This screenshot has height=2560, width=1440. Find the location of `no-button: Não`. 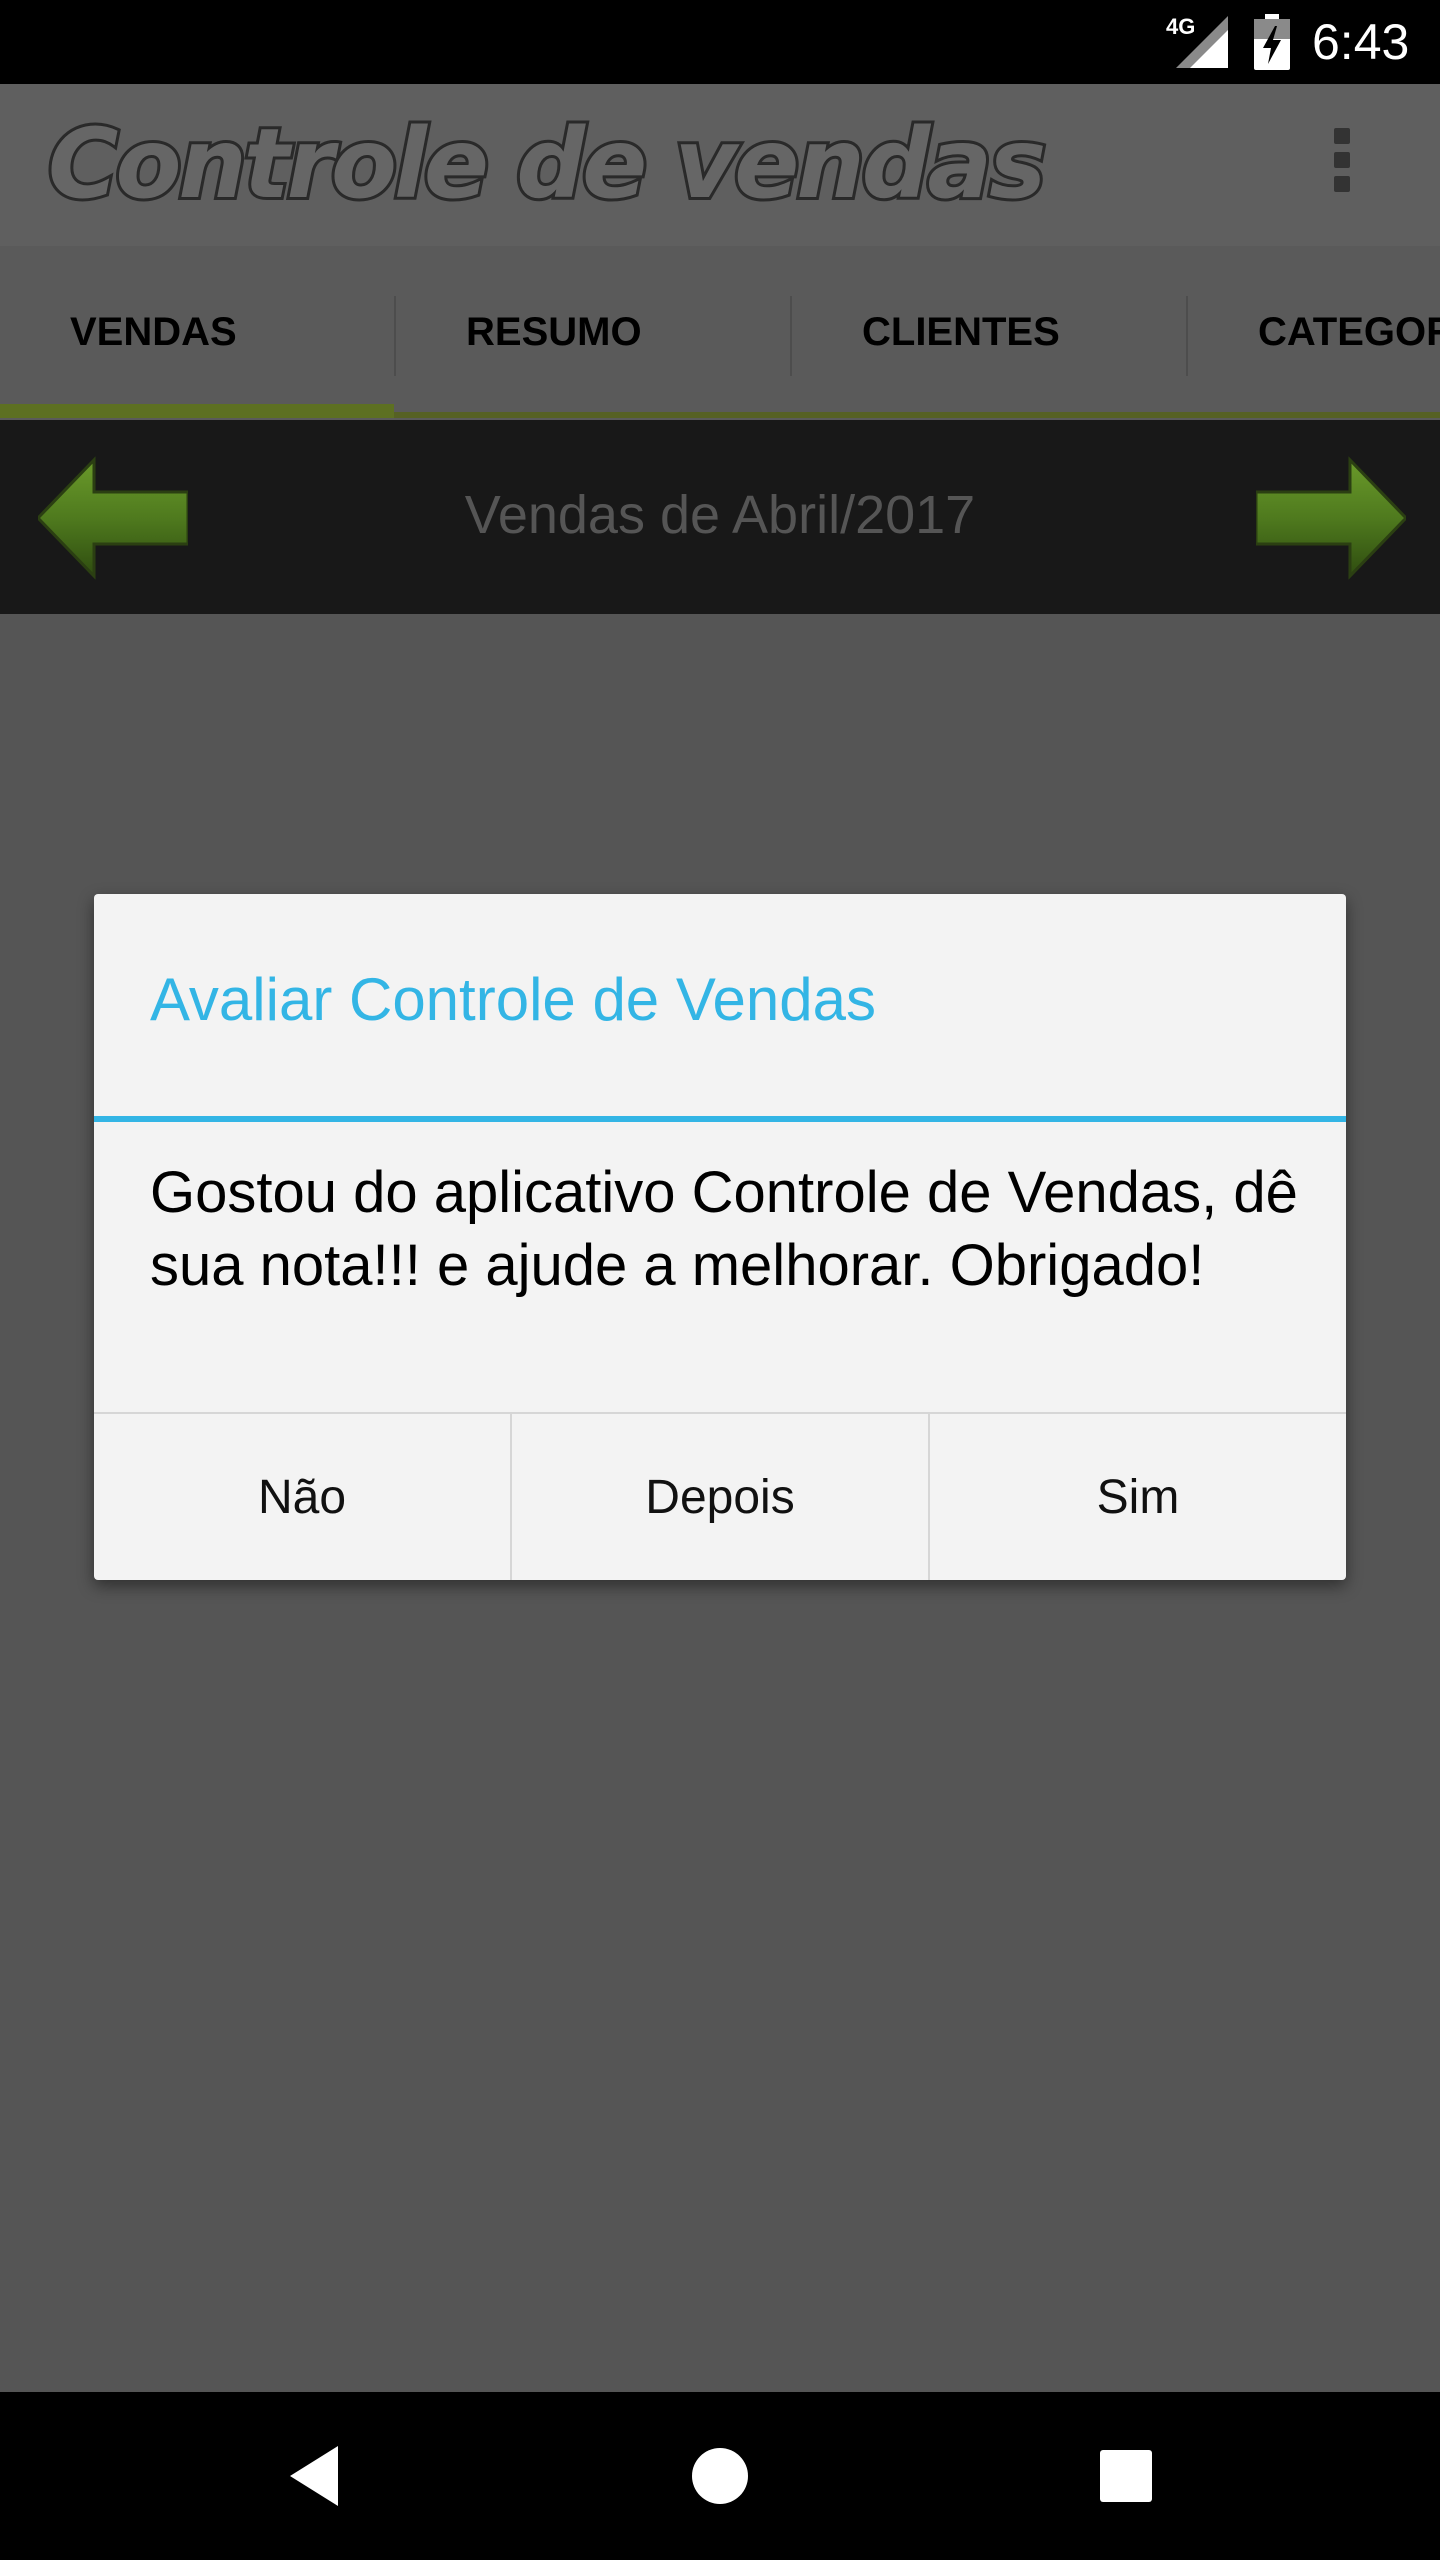

no-button: Não is located at coordinates (303, 1497).